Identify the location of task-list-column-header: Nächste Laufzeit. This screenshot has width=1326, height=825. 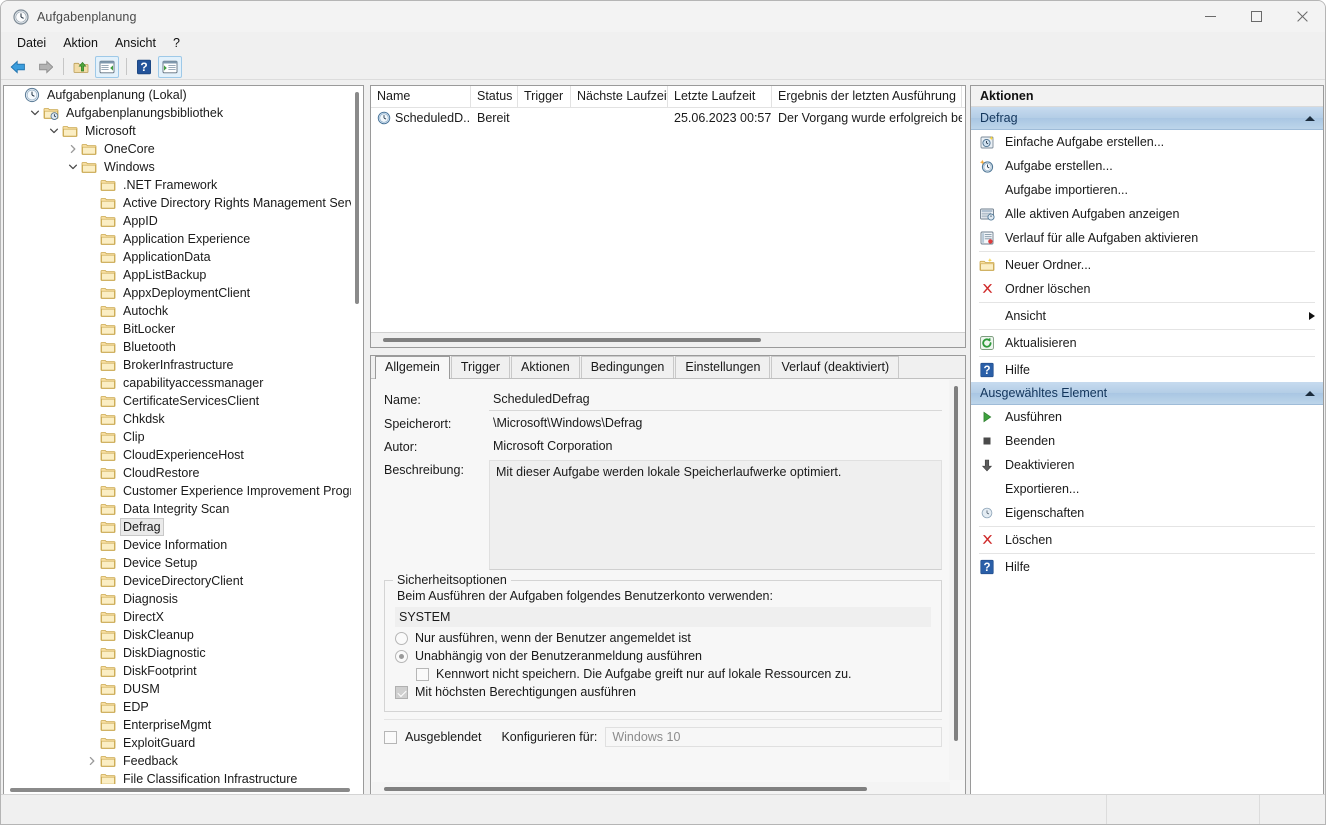
(619, 96).